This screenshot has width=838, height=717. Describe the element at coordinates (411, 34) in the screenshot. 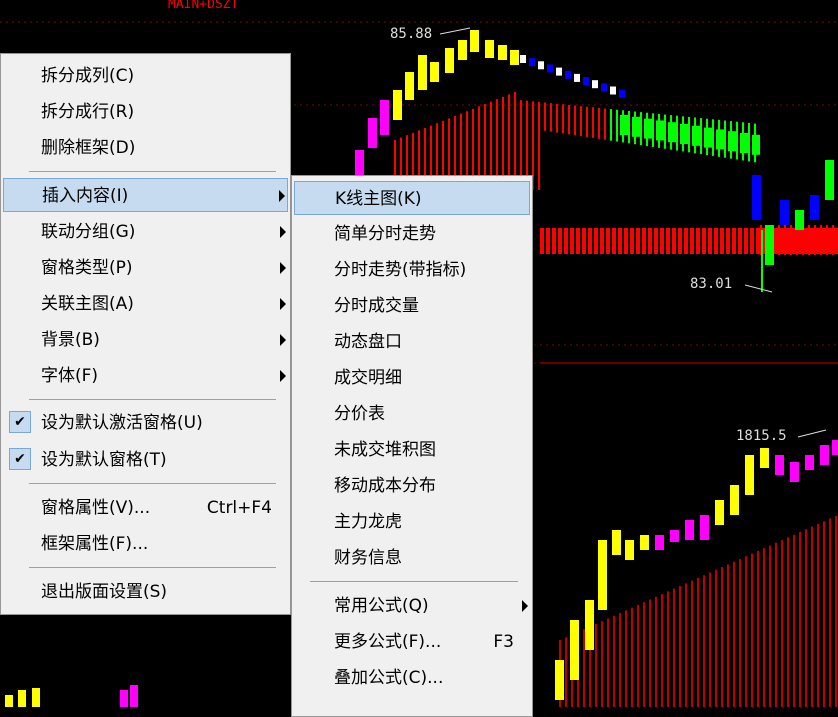

I see `price-high-label: 85.88` at that location.